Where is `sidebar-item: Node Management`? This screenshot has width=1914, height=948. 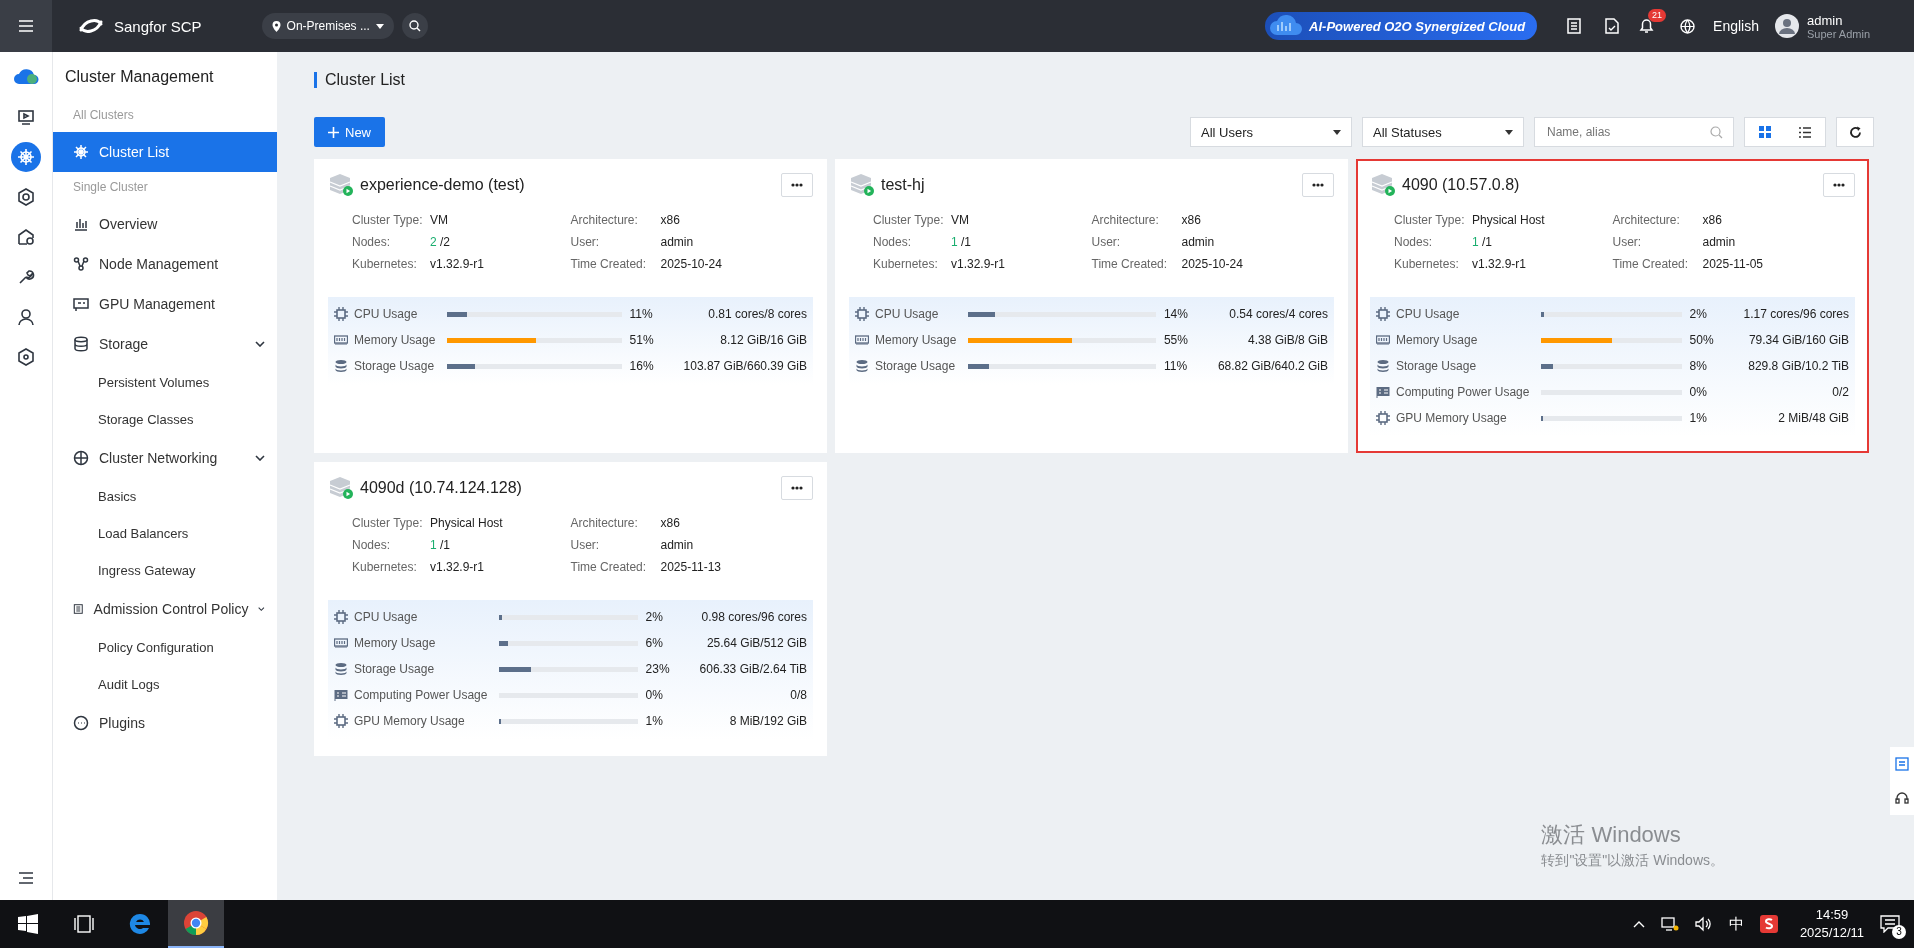
sidebar-item: Node Management is located at coordinates (165, 264).